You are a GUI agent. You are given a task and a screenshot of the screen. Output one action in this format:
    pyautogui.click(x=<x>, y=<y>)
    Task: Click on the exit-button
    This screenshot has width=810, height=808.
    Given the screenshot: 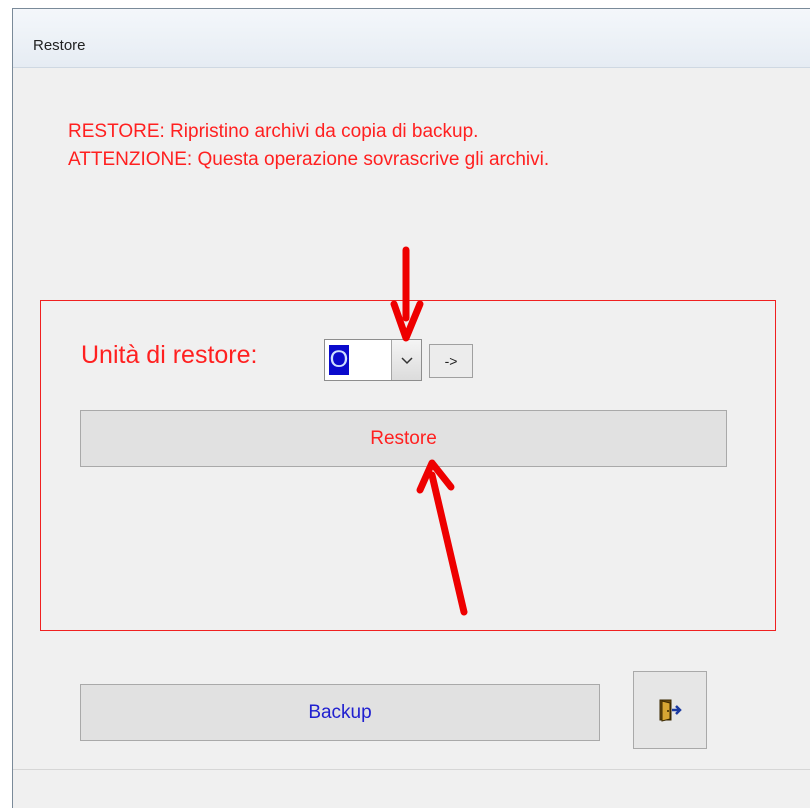 What is the action you would take?
    pyautogui.click(x=670, y=710)
    